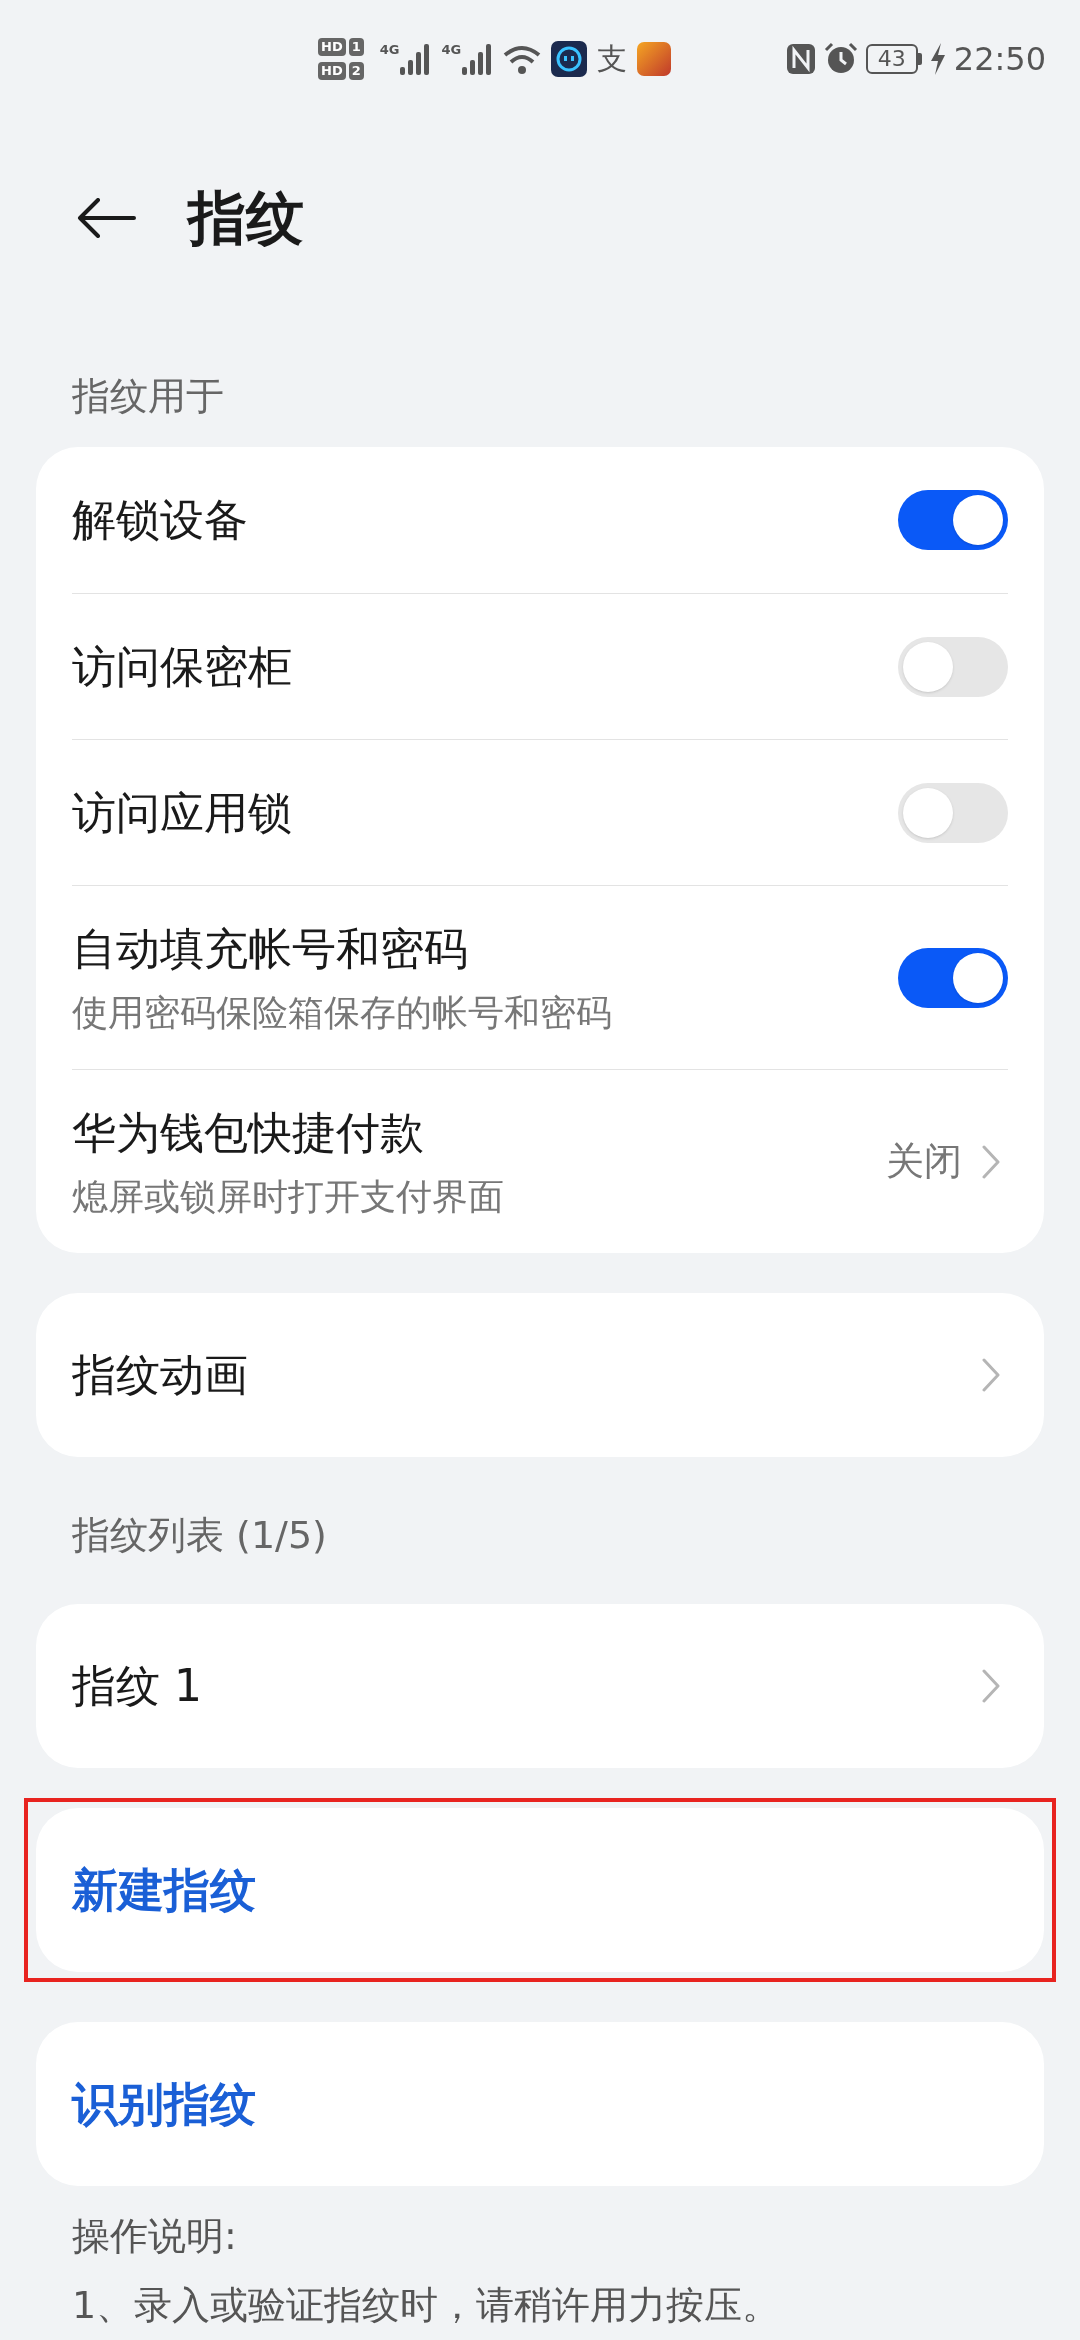 This screenshot has width=1080, height=2340. I want to click on instruction-text: 1、录入或验证指纹时，请稍许用力按压。, so click(427, 2305).